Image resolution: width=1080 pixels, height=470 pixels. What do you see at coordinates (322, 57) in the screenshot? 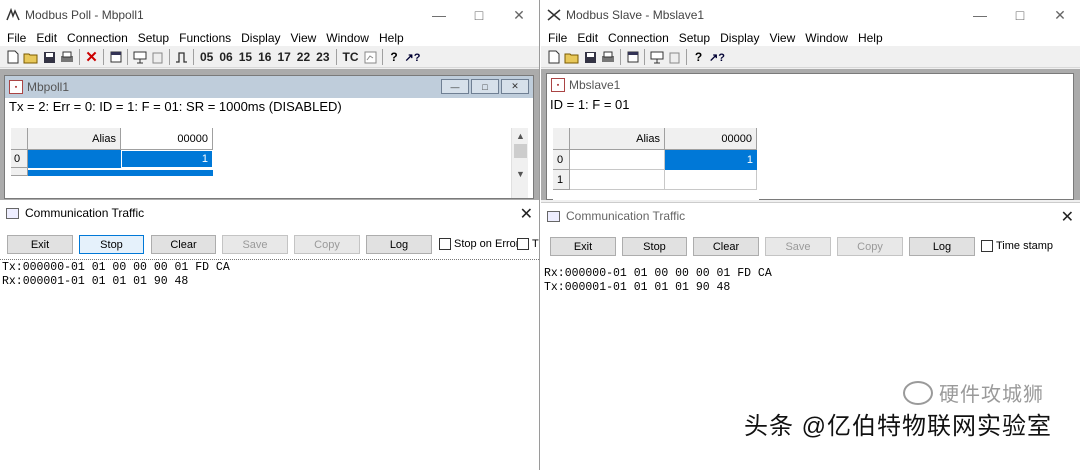
I see `function-23-button: 23` at bounding box center [322, 57].